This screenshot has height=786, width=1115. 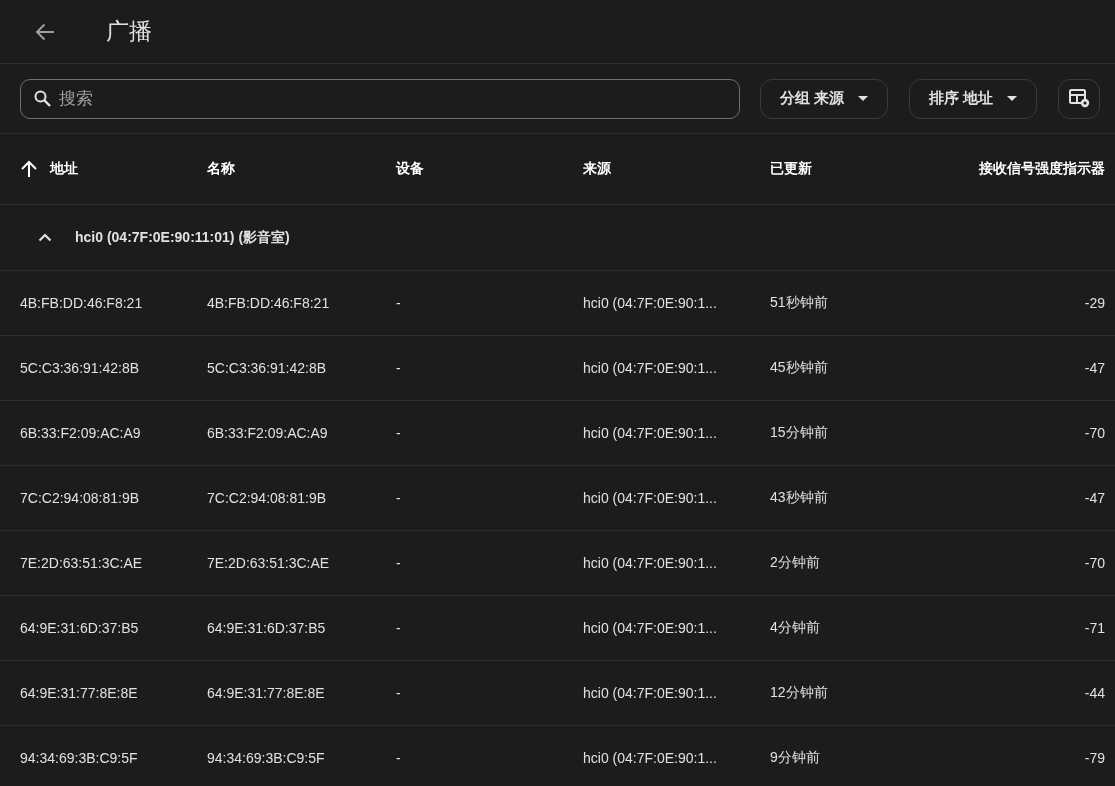 I want to click on column-header: 接收信号强度指示器, so click(x=1042, y=169).